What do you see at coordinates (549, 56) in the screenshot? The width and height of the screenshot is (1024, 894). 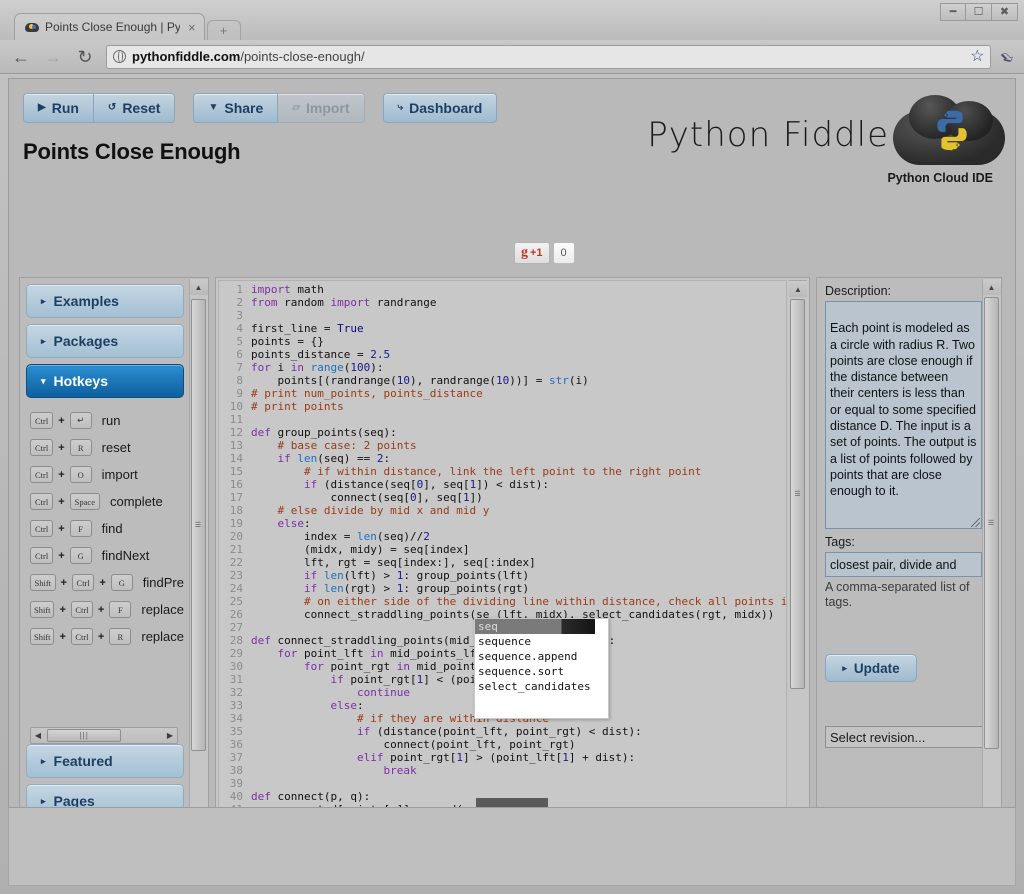 I see `address-bar: pythonfiddle.com/points-close-enough/ ☆` at bounding box center [549, 56].